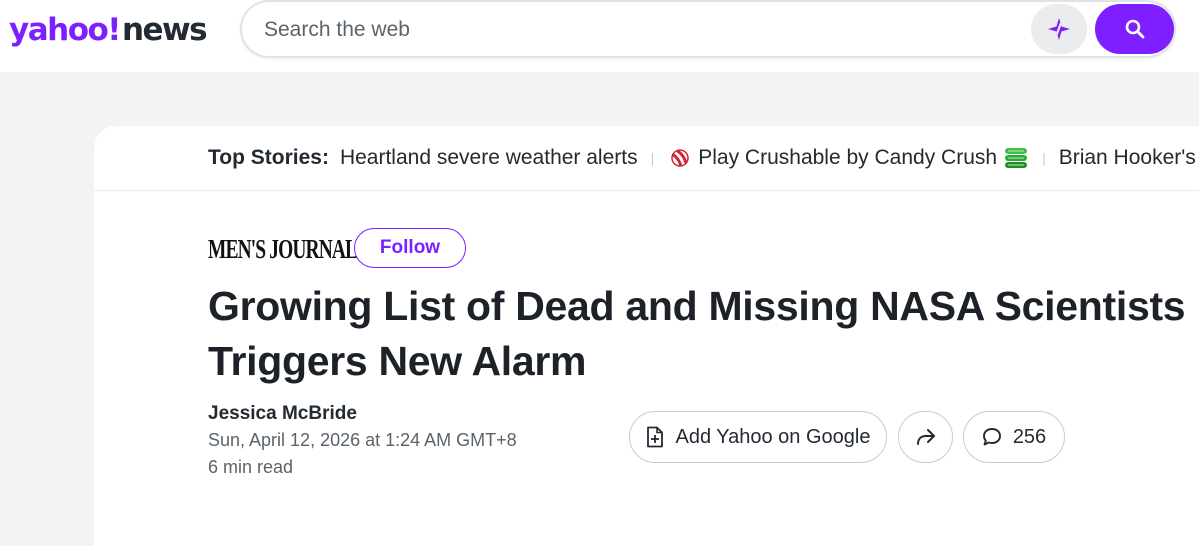 Image resolution: width=1199 pixels, height=546 pixels. Describe the element at coordinates (283, 249) in the screenshot. I see `publisher-logo: MEN'S JOURNAL` at that location.